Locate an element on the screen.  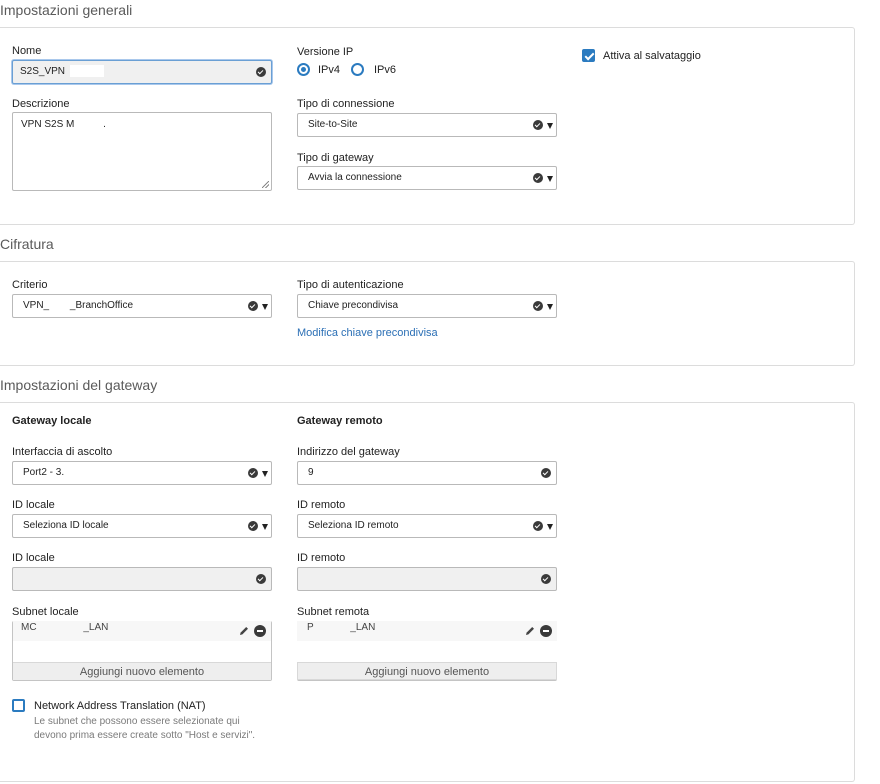
ip-version-label: Versione IP is located at coordinates (325, 52).